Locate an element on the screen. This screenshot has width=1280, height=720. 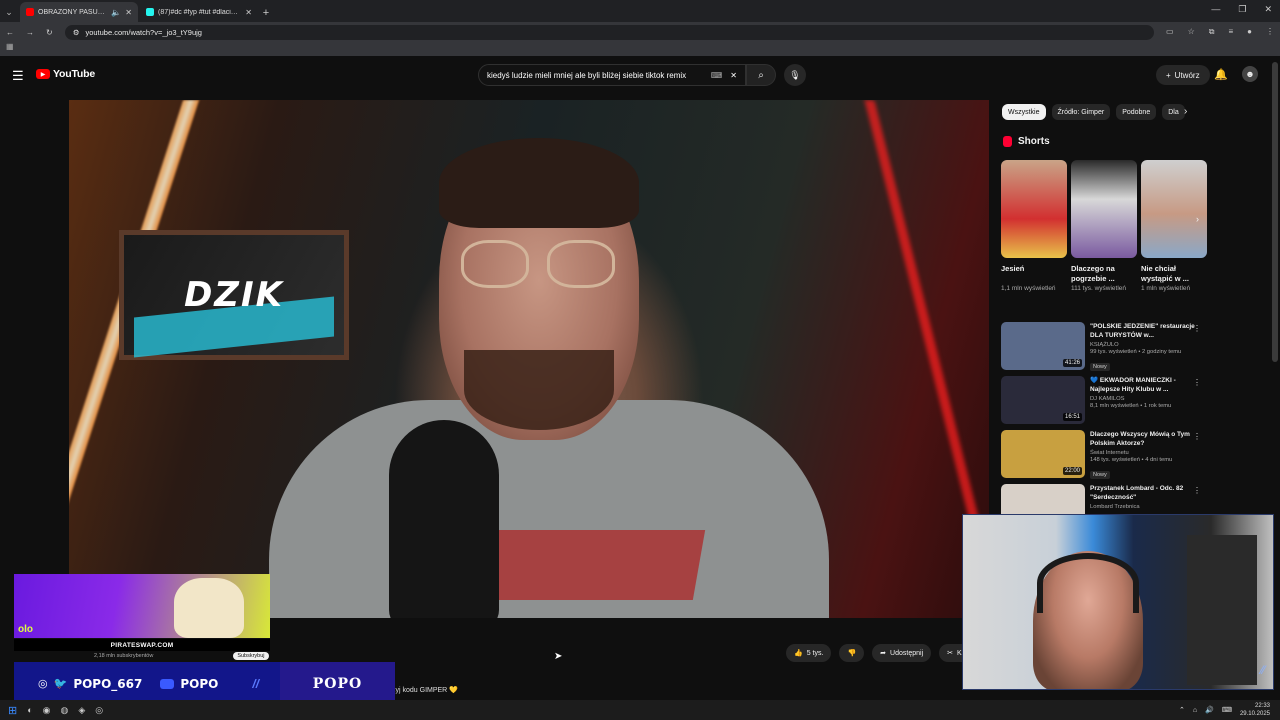
glasses is located at coordinates (541, 265).